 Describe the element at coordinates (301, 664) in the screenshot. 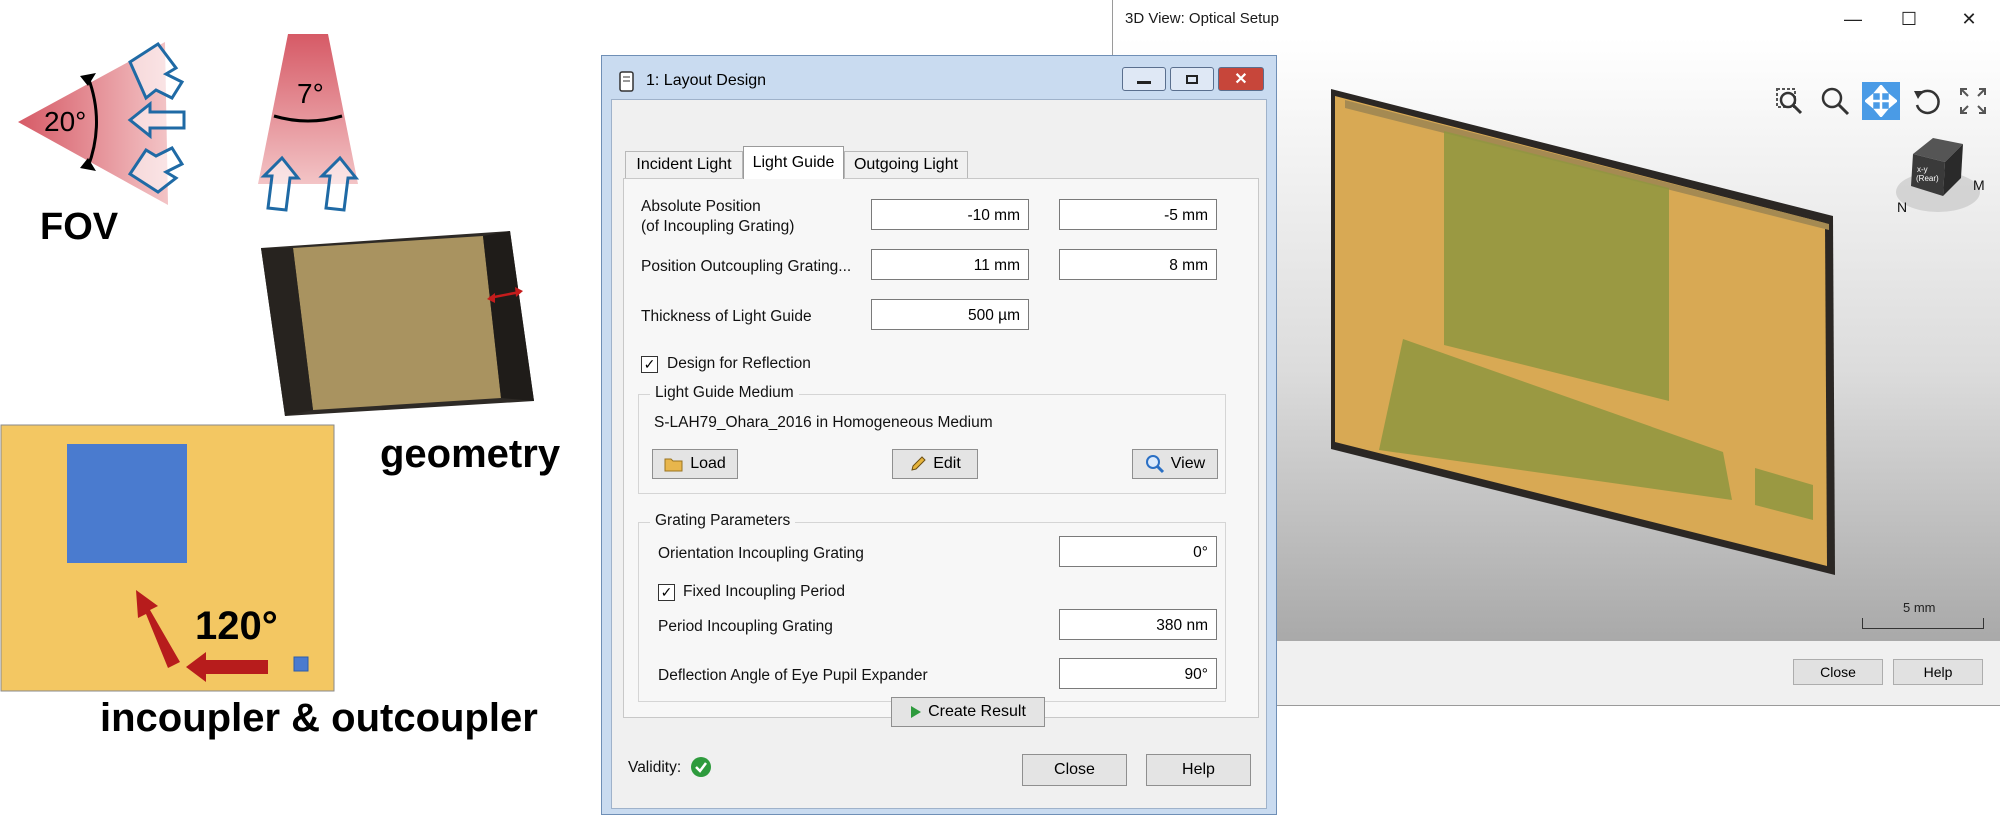

I see `incoupler-region` at that location.